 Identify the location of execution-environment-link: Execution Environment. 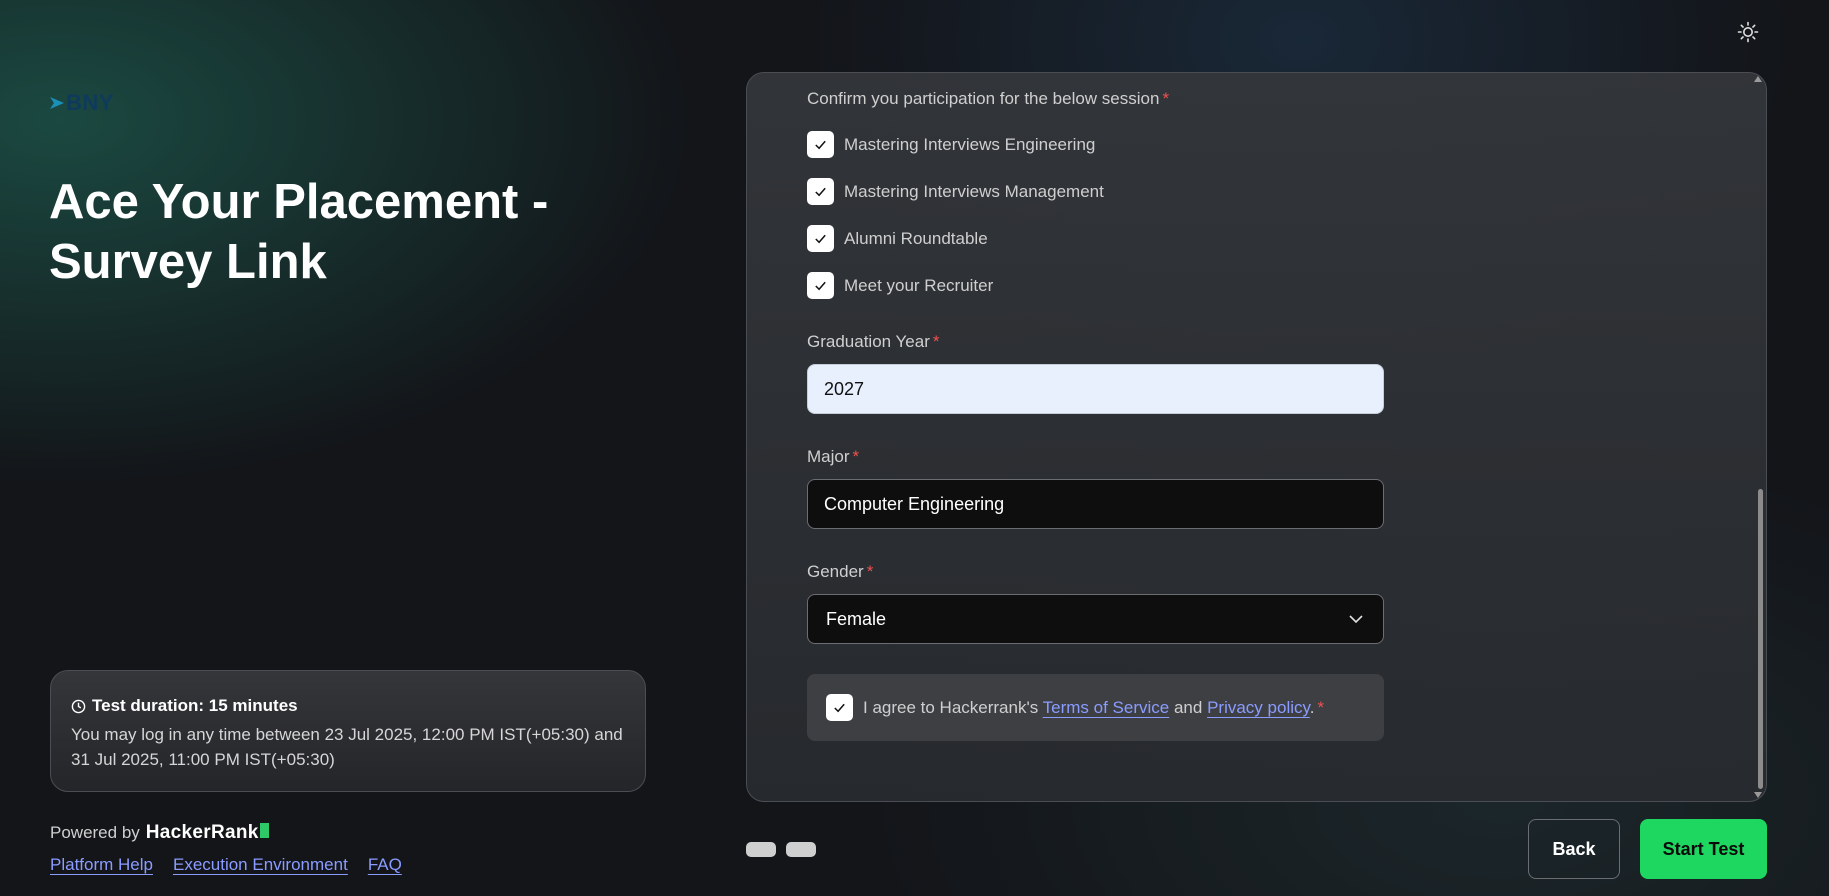
(260, 865).